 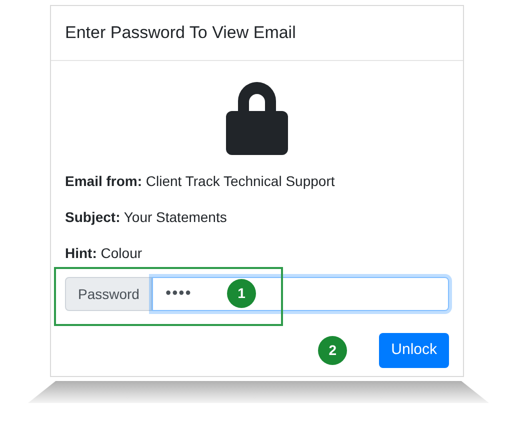 What do you see at coordinates (180, 33) in the screenshot?
I see `dialog-title: Enter Password To View Email` at bounding box center [180, 33].